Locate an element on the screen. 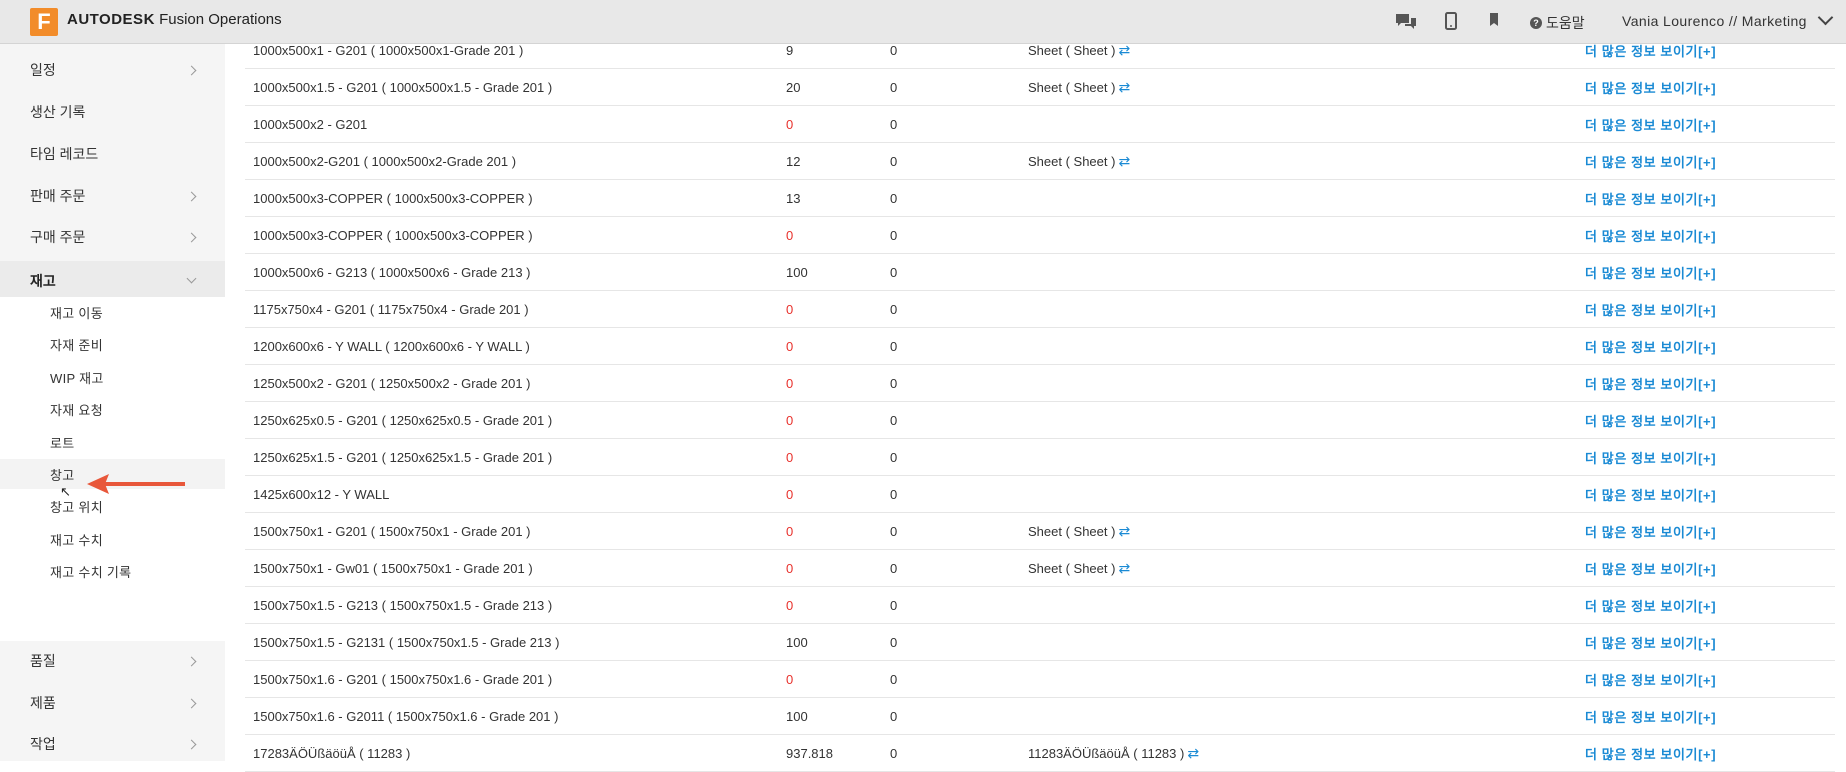  submenu-item-wip-inventory: WIP 재고 is located at coordinates (112, 377).